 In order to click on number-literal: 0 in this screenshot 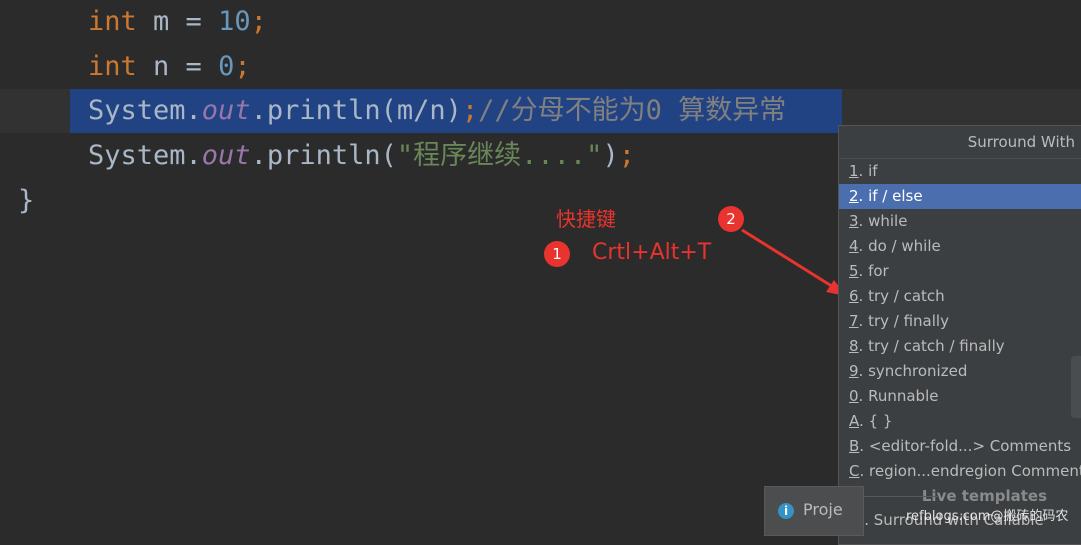, I will do `click(226, 66)`.